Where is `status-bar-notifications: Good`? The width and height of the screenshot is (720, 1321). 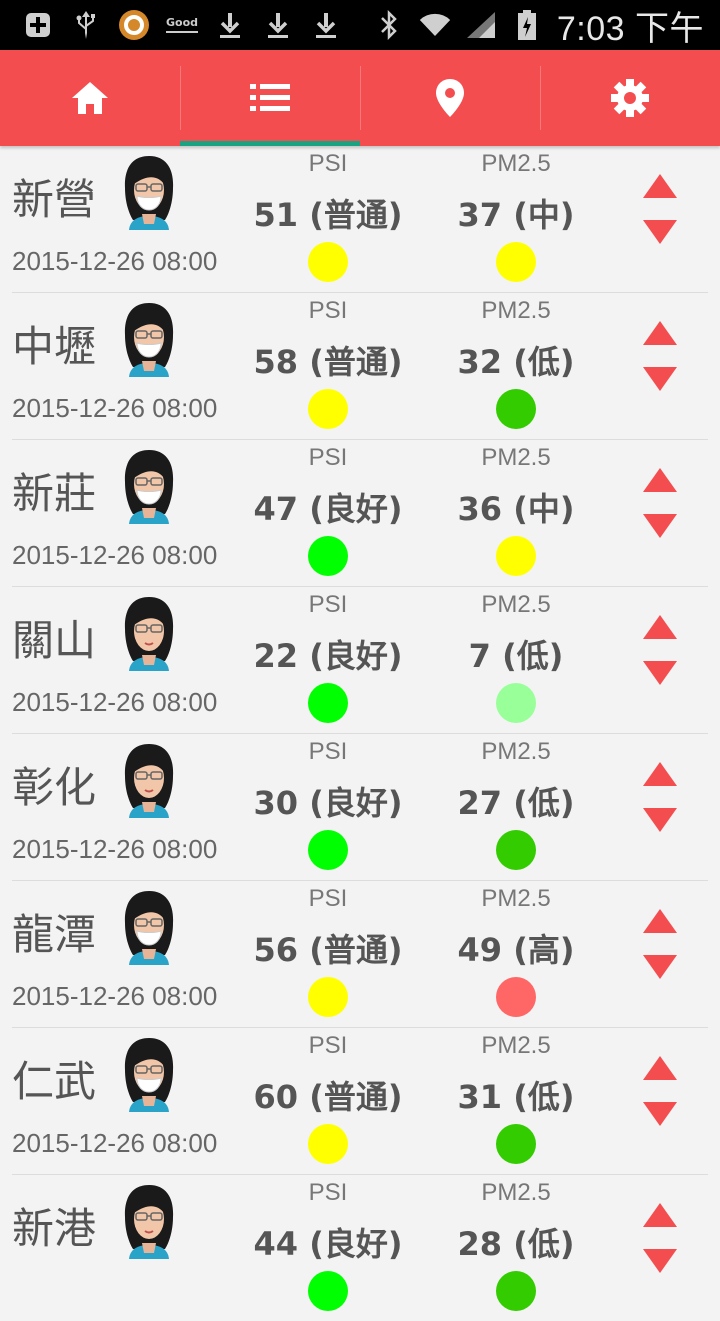
status-bar-notifications: Good is located at coordinates (171, 25).